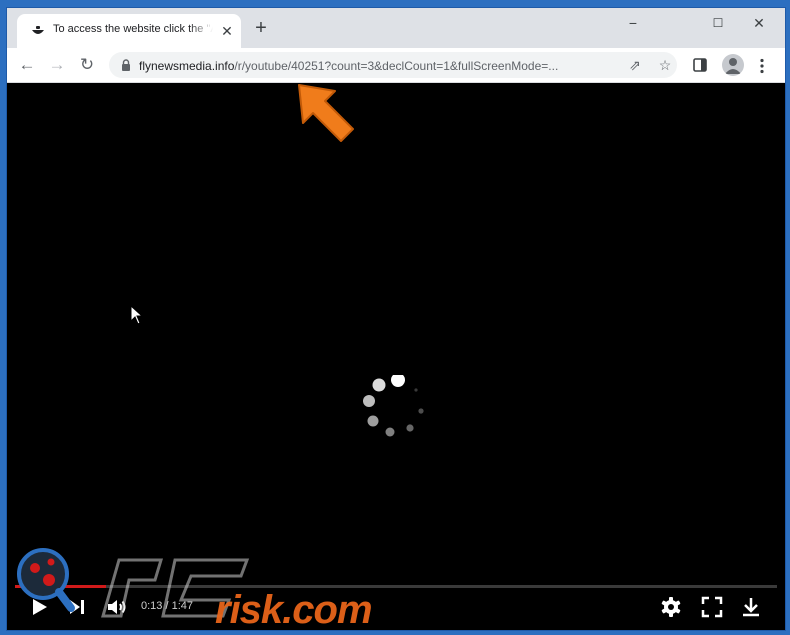  Describe the element at coordinates (633, 23) in the screenshot. I see `minimize-icon: −` at that location.